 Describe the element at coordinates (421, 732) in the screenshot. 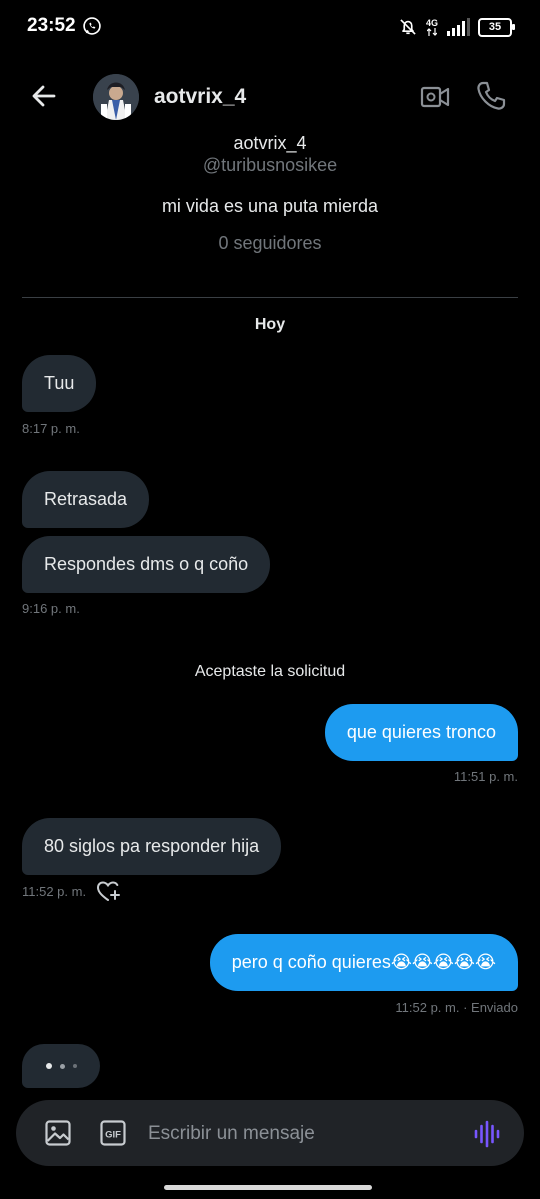

I see `message-bubble-outgoing: que quieres tronco` at that location.